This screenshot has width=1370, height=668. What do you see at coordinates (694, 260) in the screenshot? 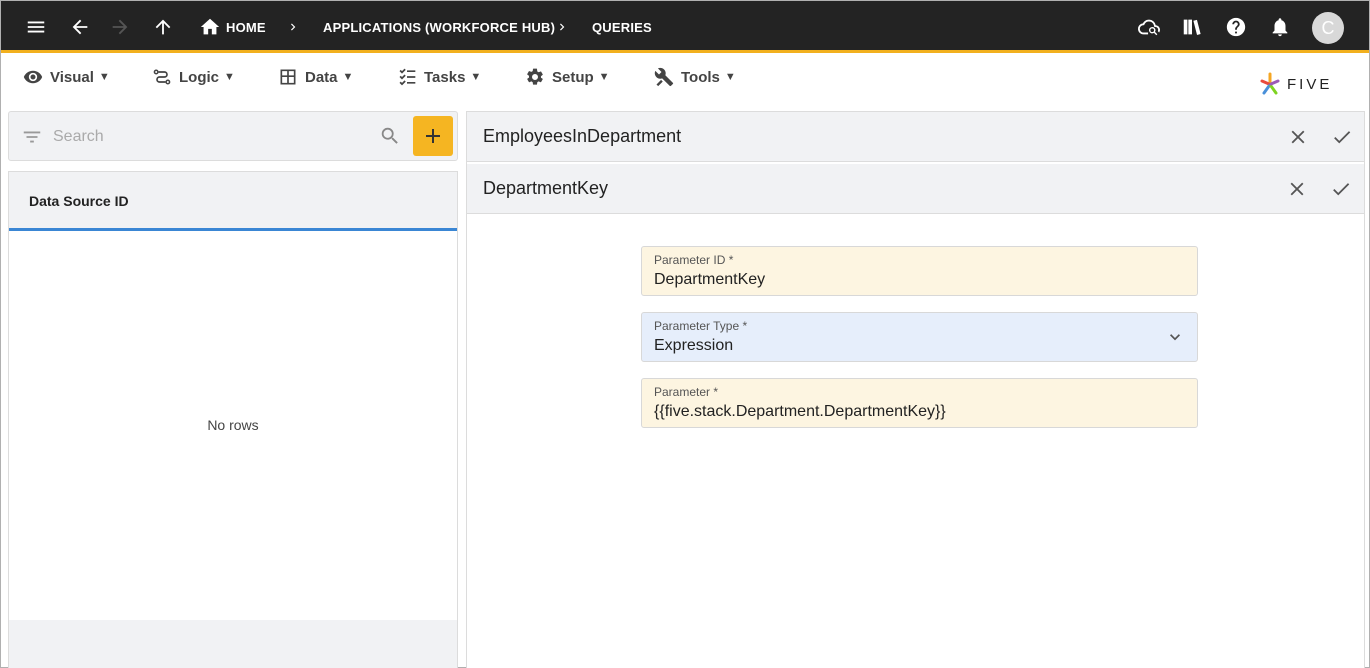
I see `parameter-id-label: Parameter ID *` at bounding box center [694, 260].